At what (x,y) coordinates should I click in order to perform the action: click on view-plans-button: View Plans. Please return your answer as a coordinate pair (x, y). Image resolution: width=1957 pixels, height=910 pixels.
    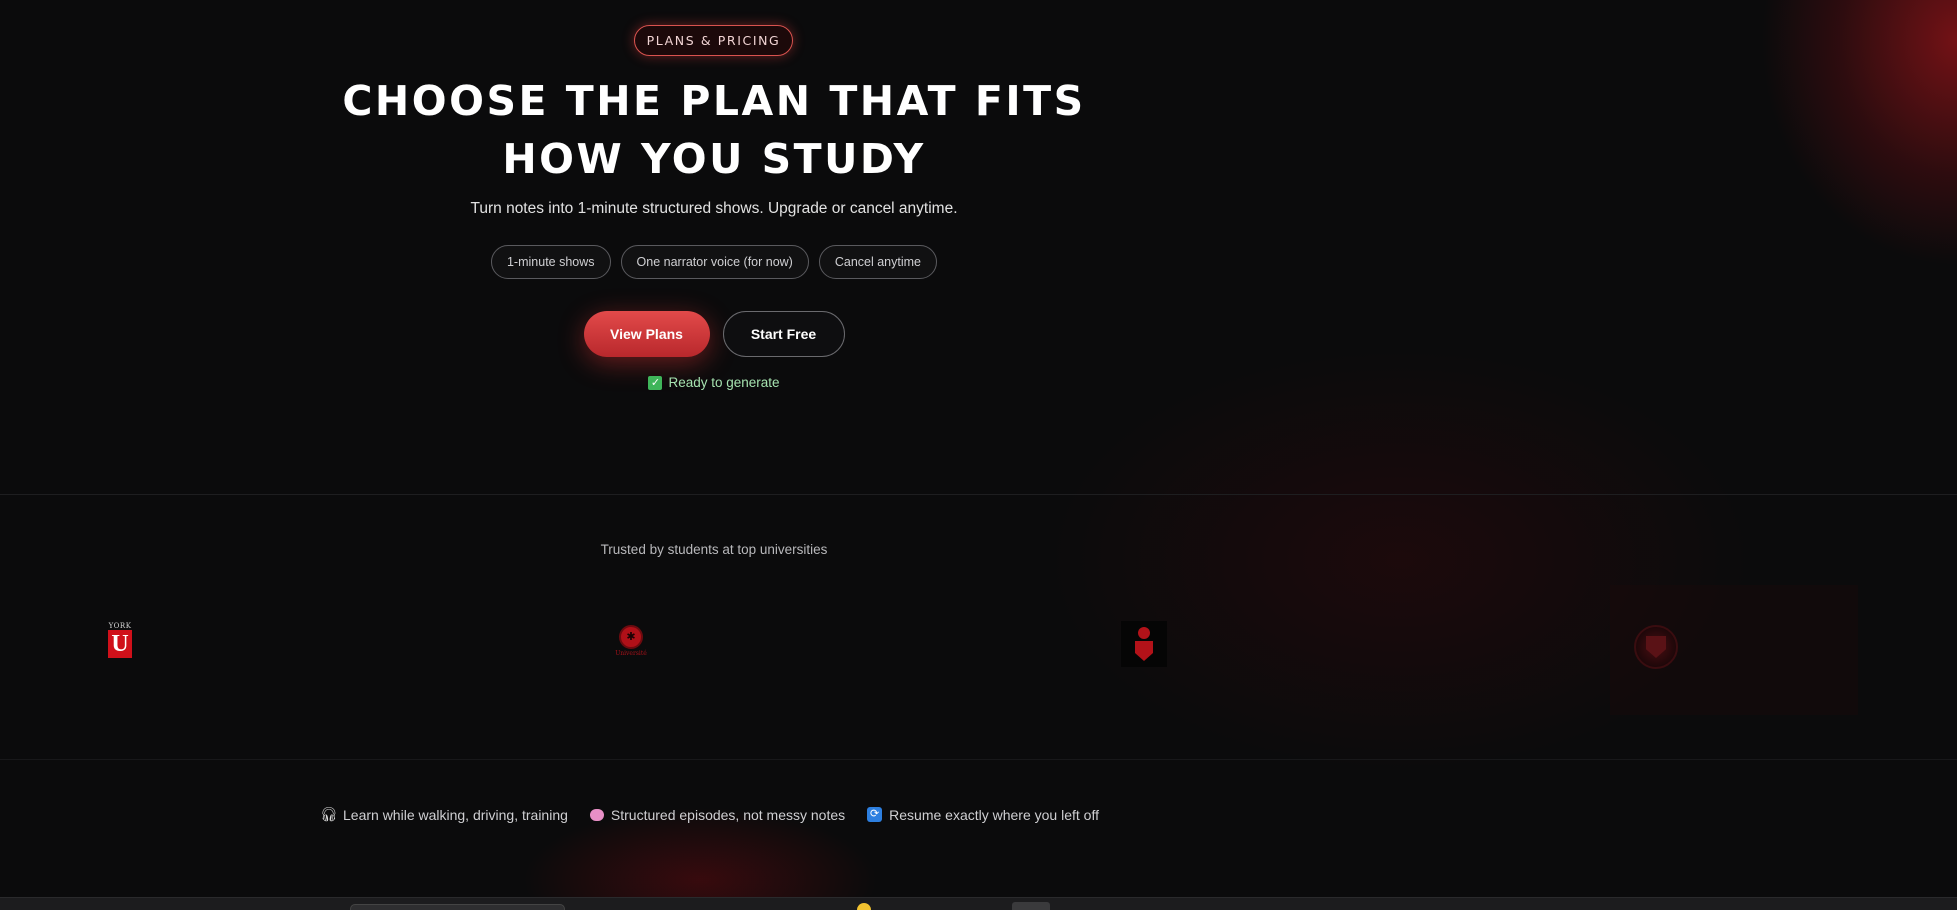
    Looking at the image, I should click on (646, 334).